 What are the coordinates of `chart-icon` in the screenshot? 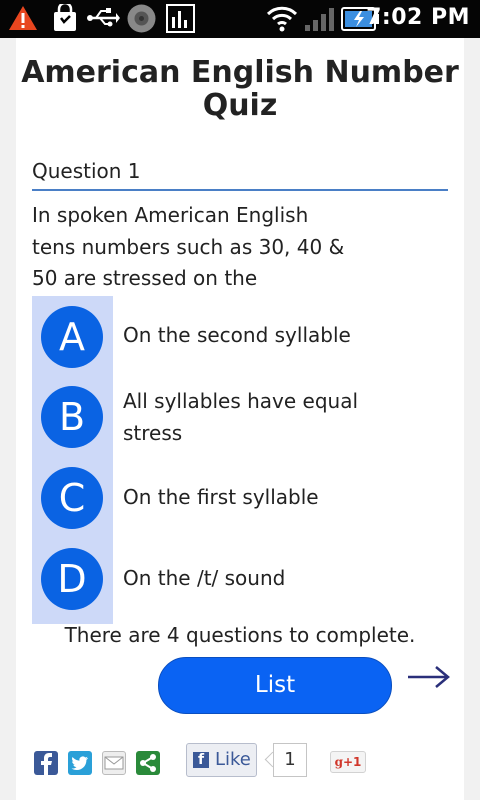 It's located at (180, 18).